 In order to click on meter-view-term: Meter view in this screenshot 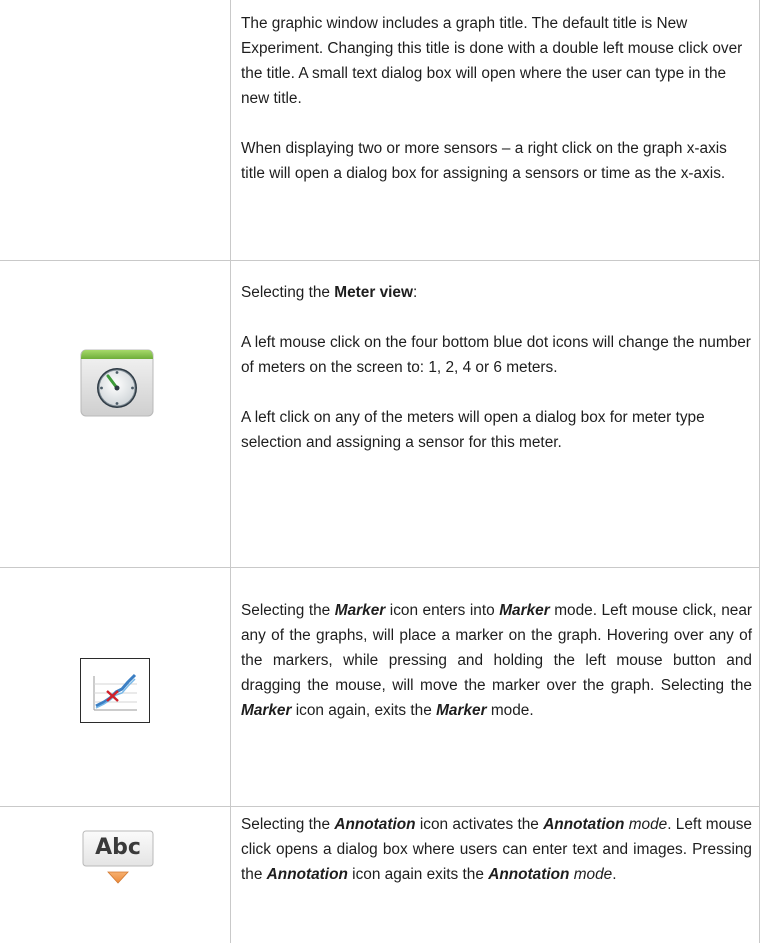, I will do `click(373, 292)`.